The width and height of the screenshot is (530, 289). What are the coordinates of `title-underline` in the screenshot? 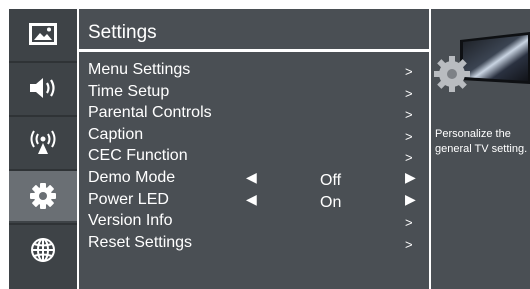 It's located at (254, 50).